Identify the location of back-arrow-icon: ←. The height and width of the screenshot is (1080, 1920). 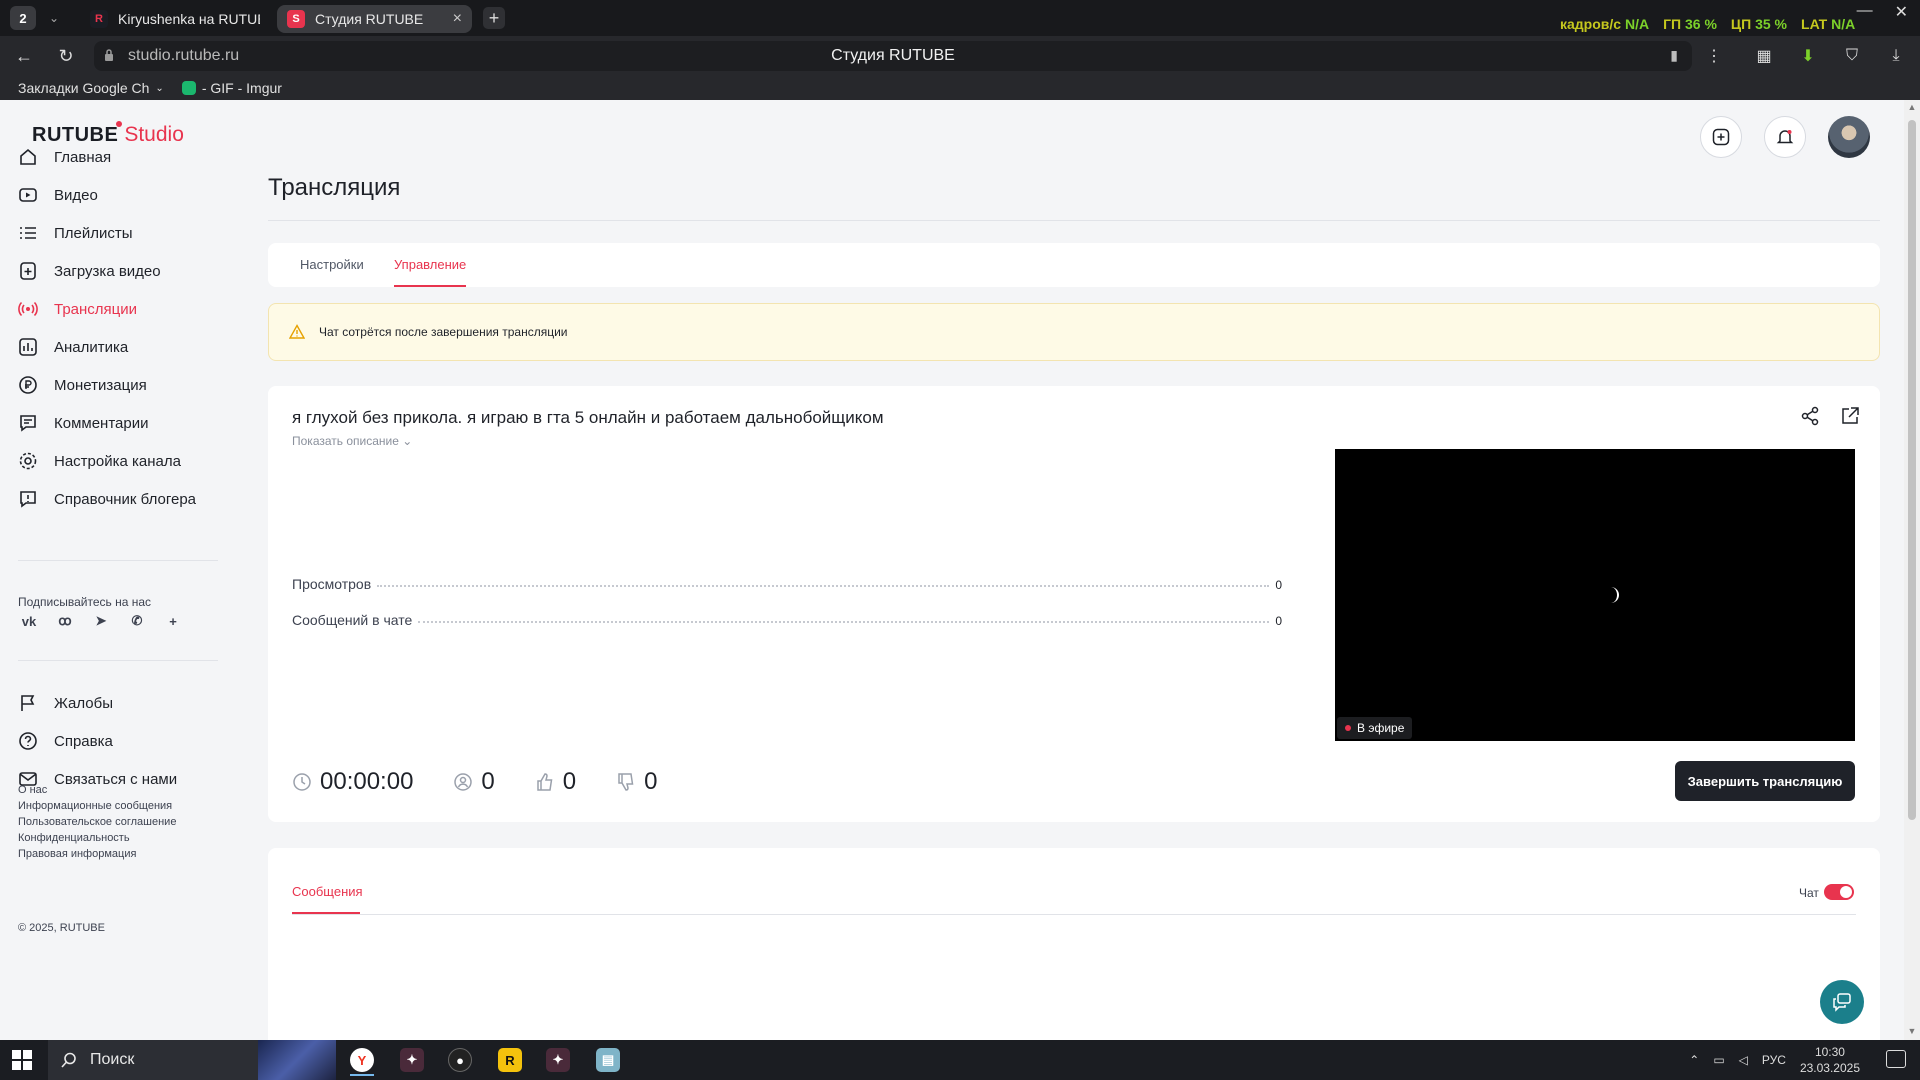
(24, 56).